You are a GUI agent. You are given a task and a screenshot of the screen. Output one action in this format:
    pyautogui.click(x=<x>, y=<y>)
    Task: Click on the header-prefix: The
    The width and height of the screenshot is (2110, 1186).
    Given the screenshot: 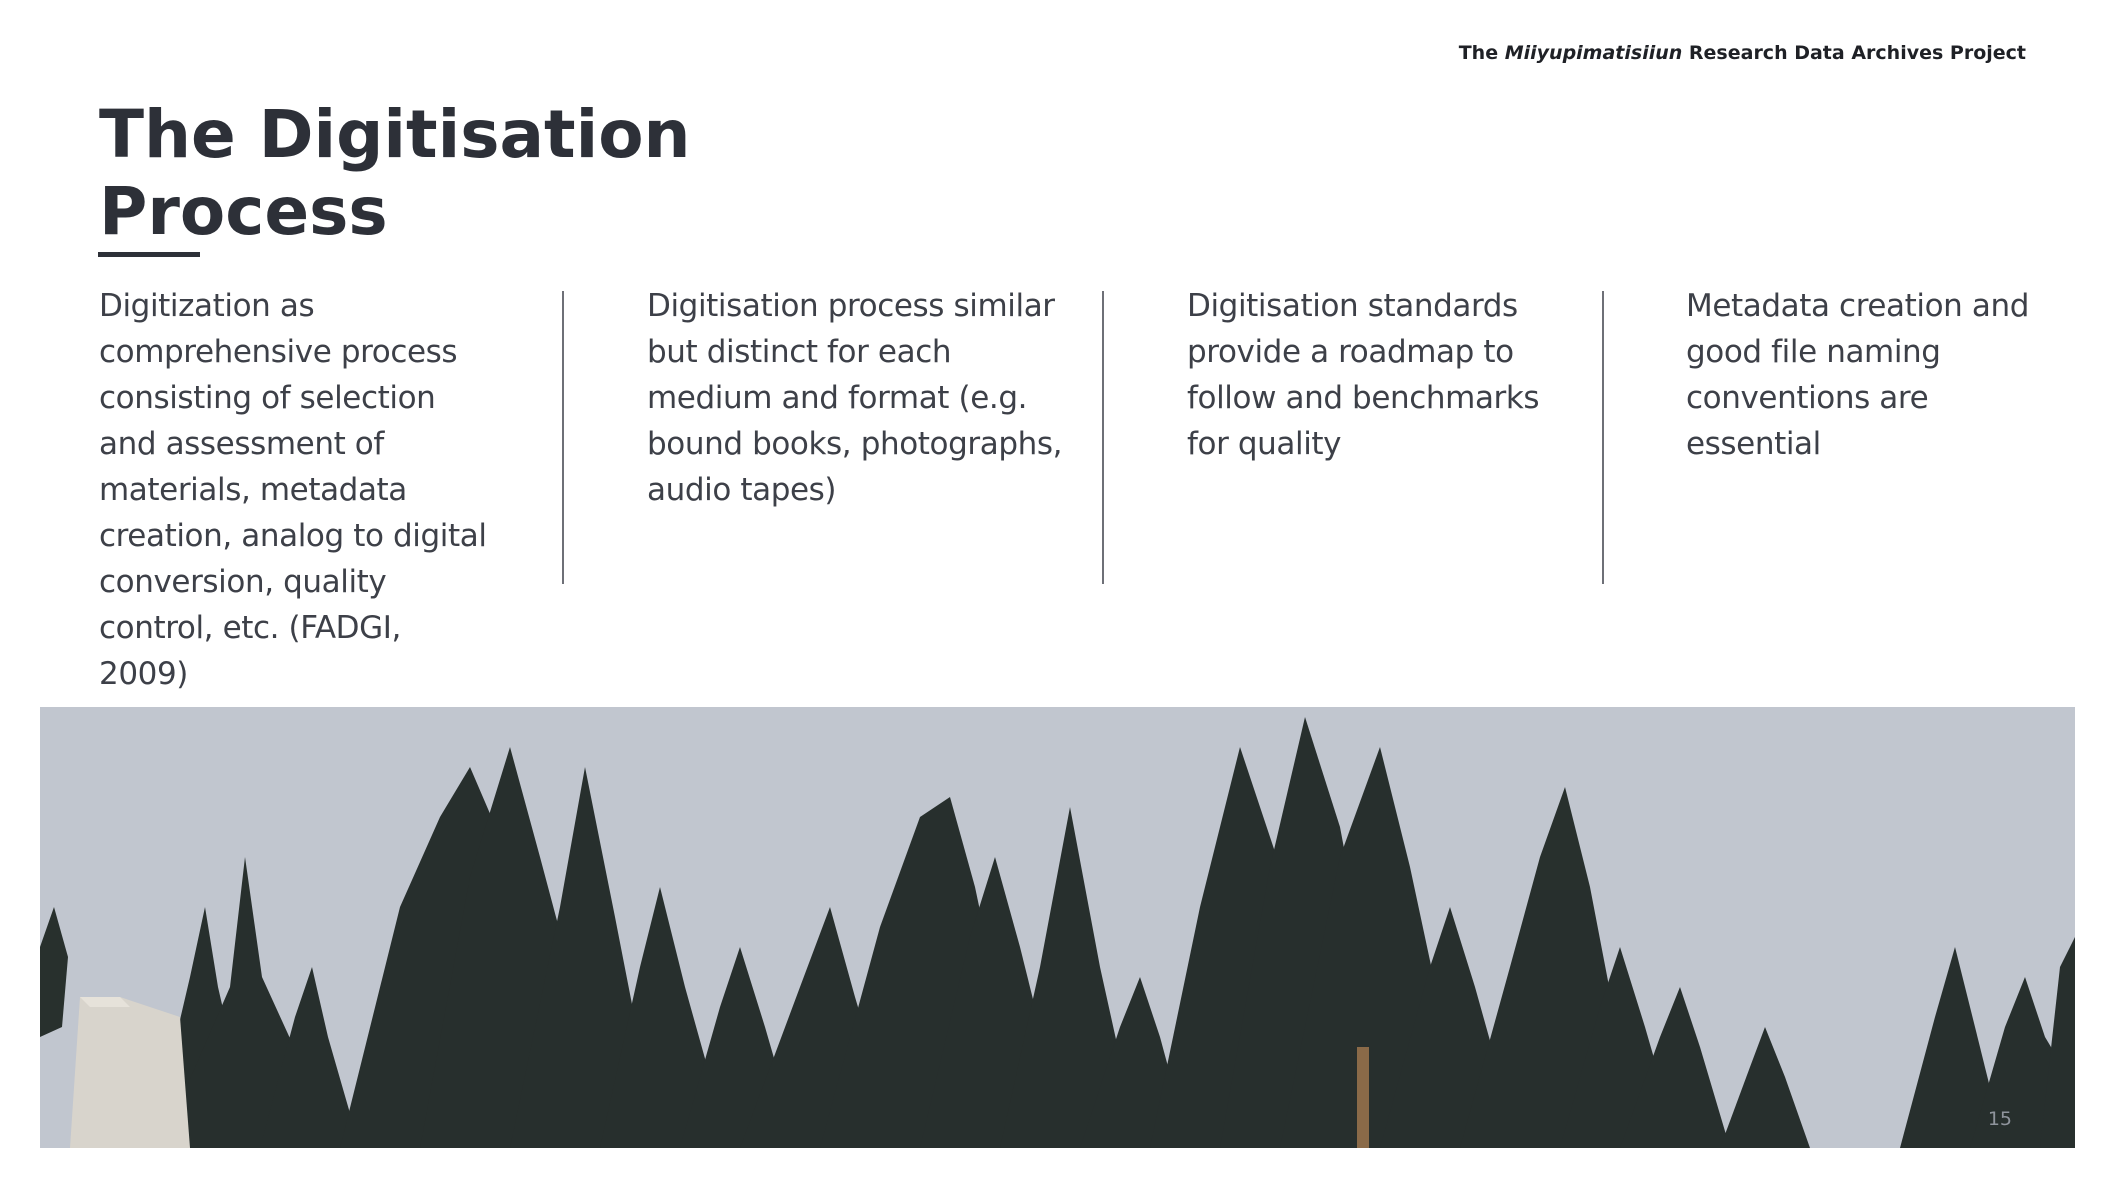 What is the action you would take?
    pyautogui.click(x=1478, y=53)
    